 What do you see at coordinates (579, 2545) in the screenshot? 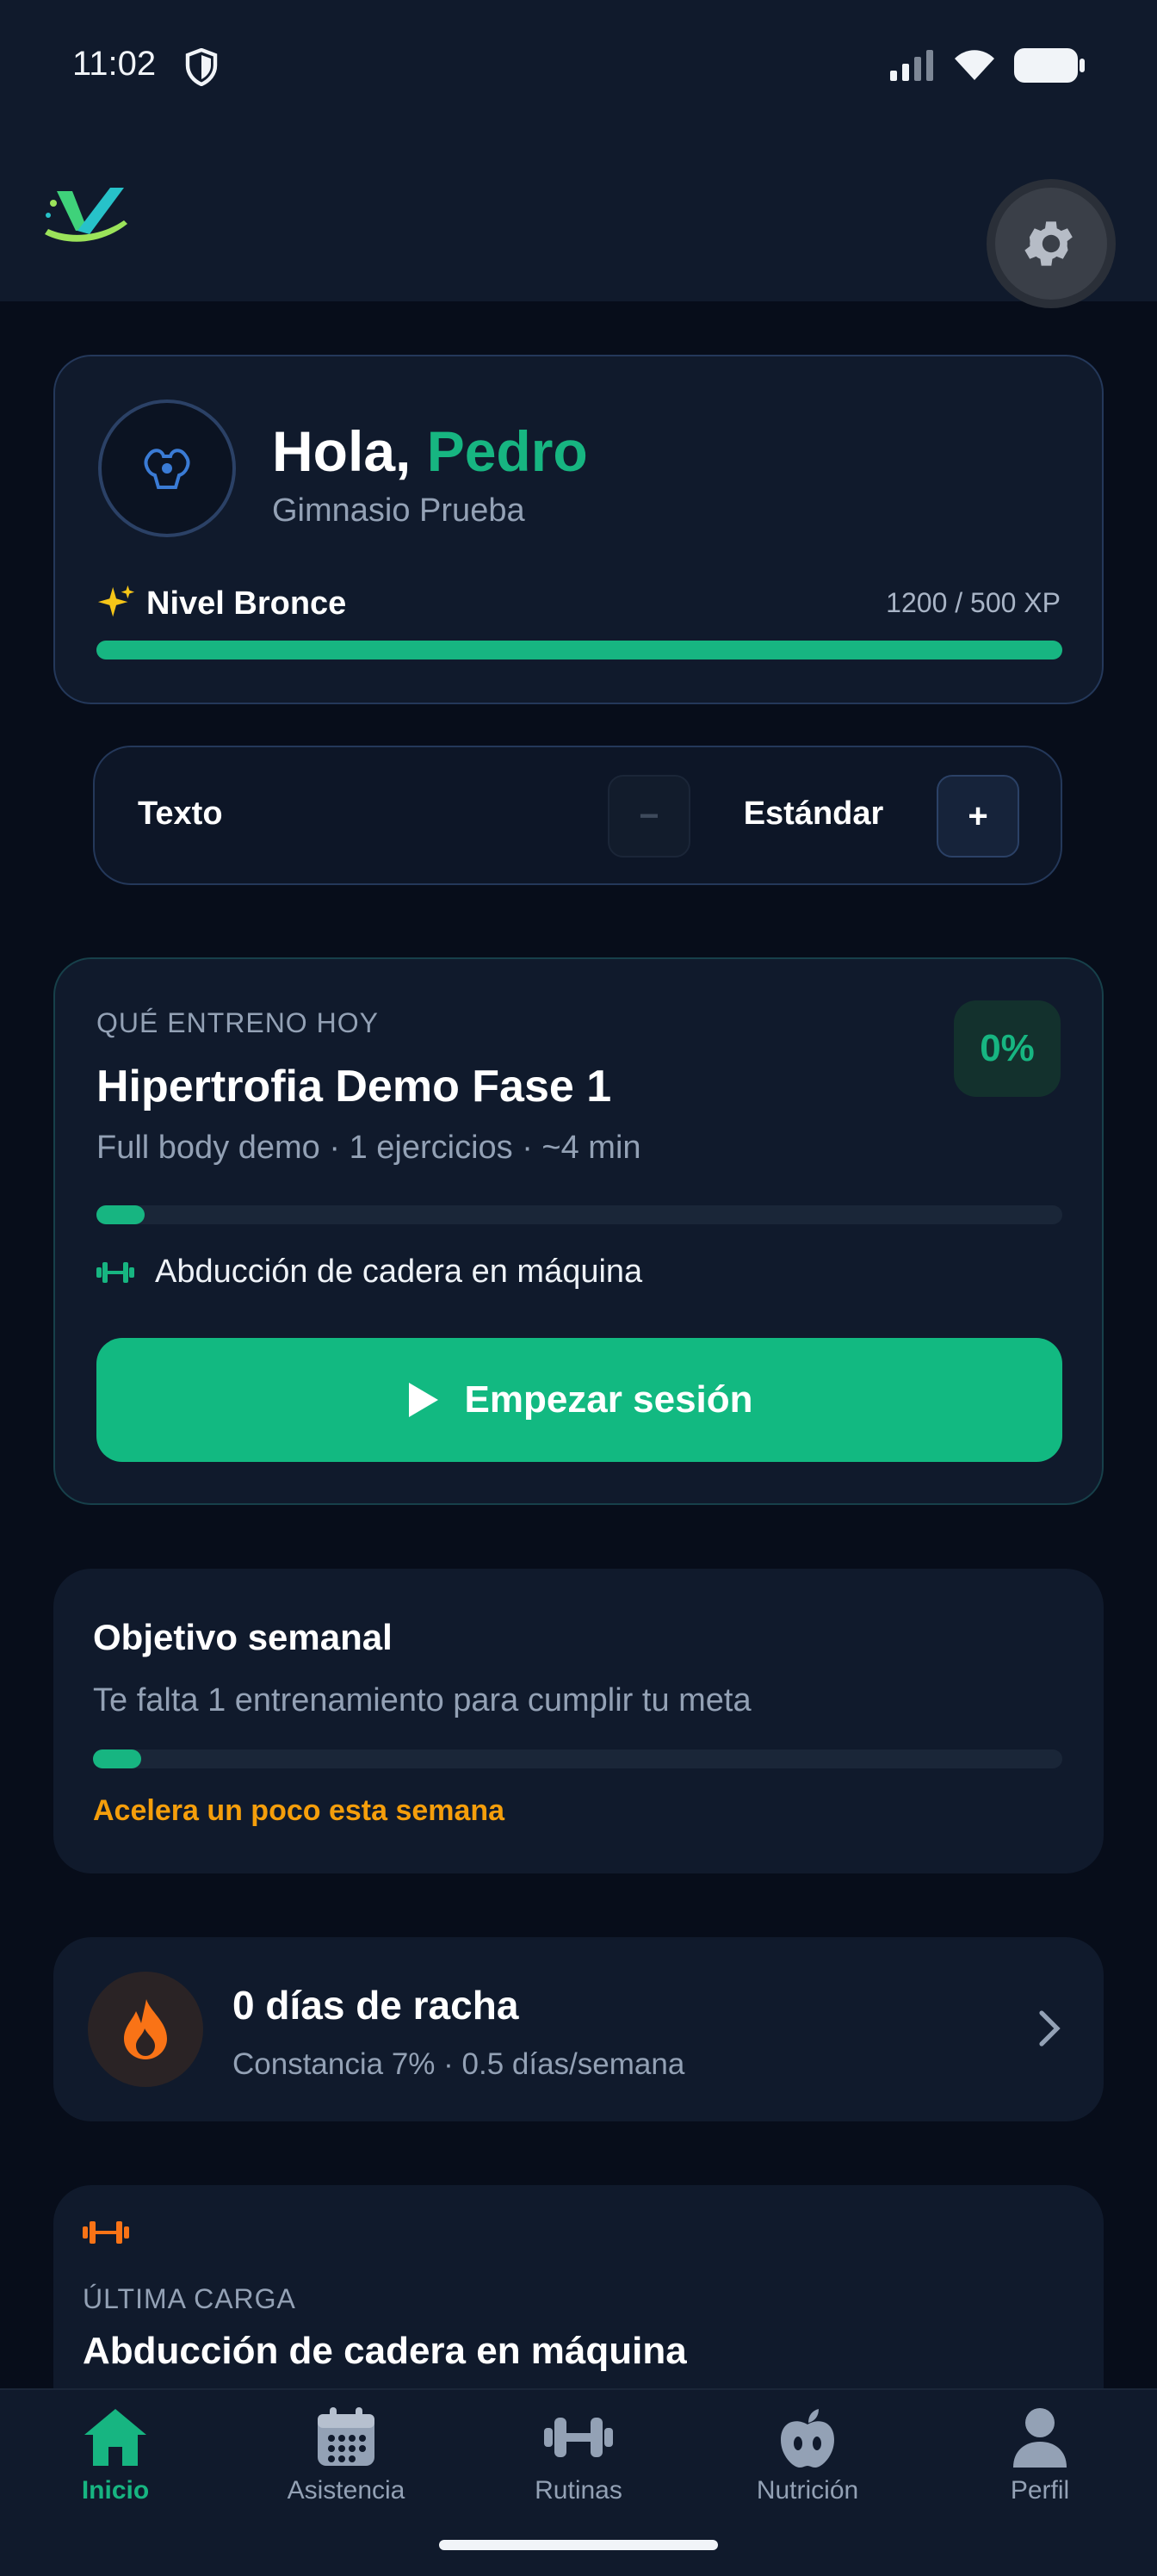
I see `home-indicator` at bounding box center [579, 2545].